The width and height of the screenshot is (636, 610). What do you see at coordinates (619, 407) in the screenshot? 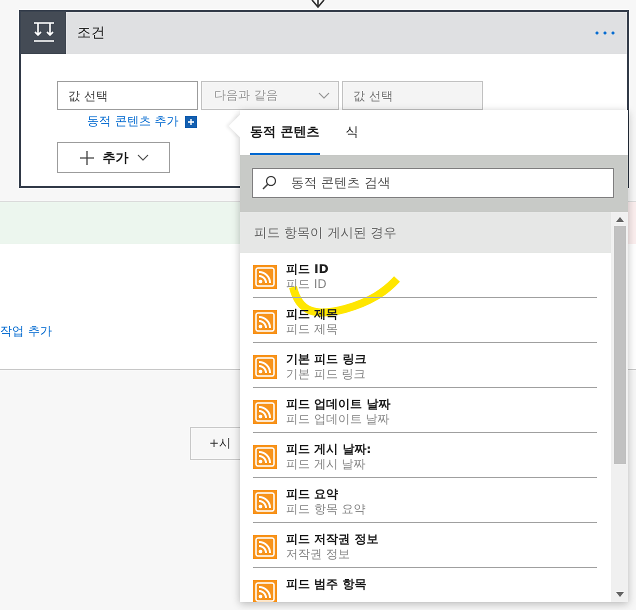
I see `scrollbar` at bounding box center [619, 407].